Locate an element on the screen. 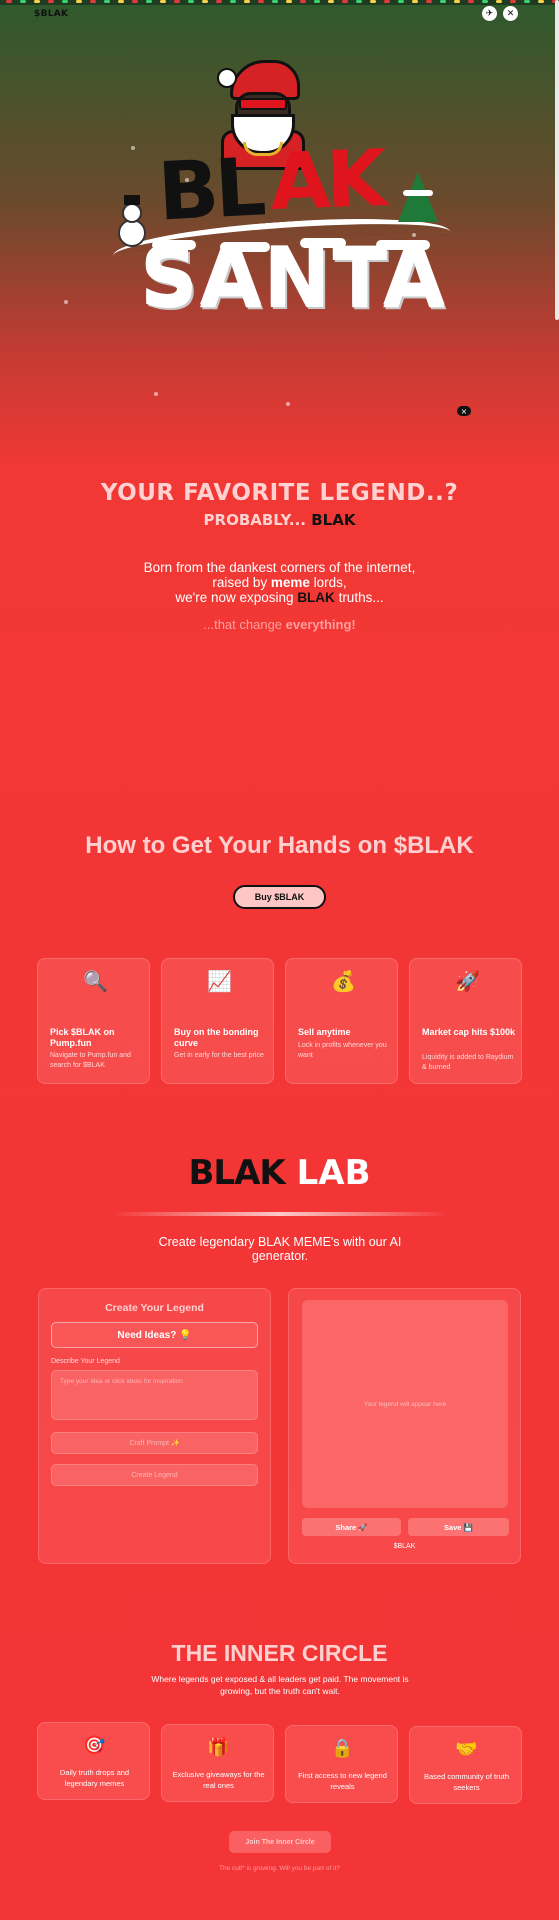  x-glyph: ✕ is located at coordinates (510, 13).